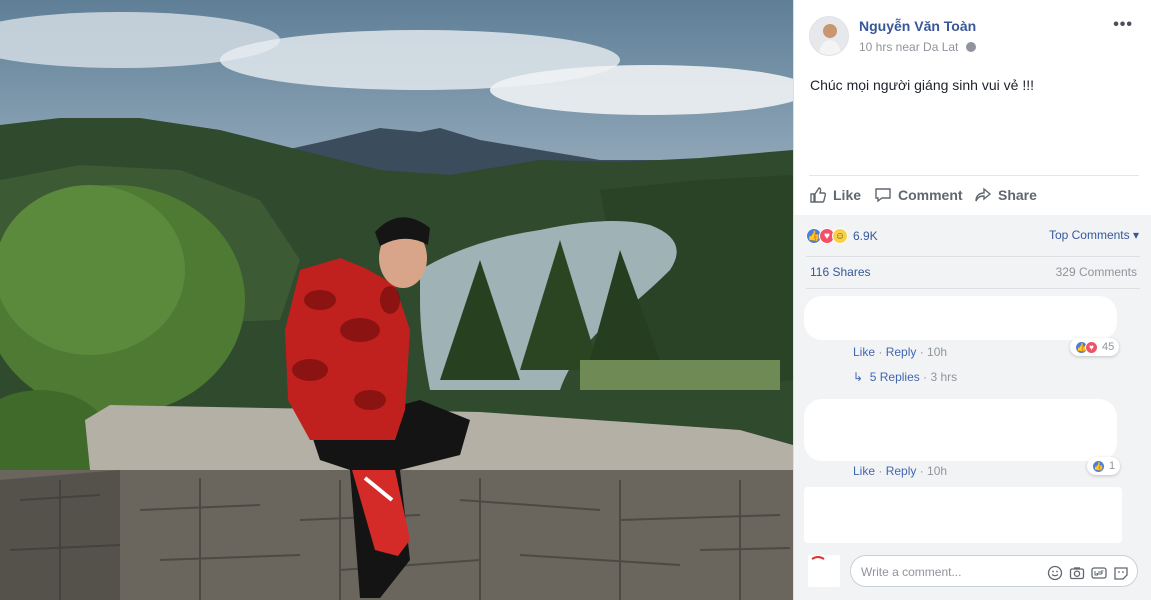  I want to click on comment-reaction-badge: 👍 ♥ 45, so click(1095, 347).